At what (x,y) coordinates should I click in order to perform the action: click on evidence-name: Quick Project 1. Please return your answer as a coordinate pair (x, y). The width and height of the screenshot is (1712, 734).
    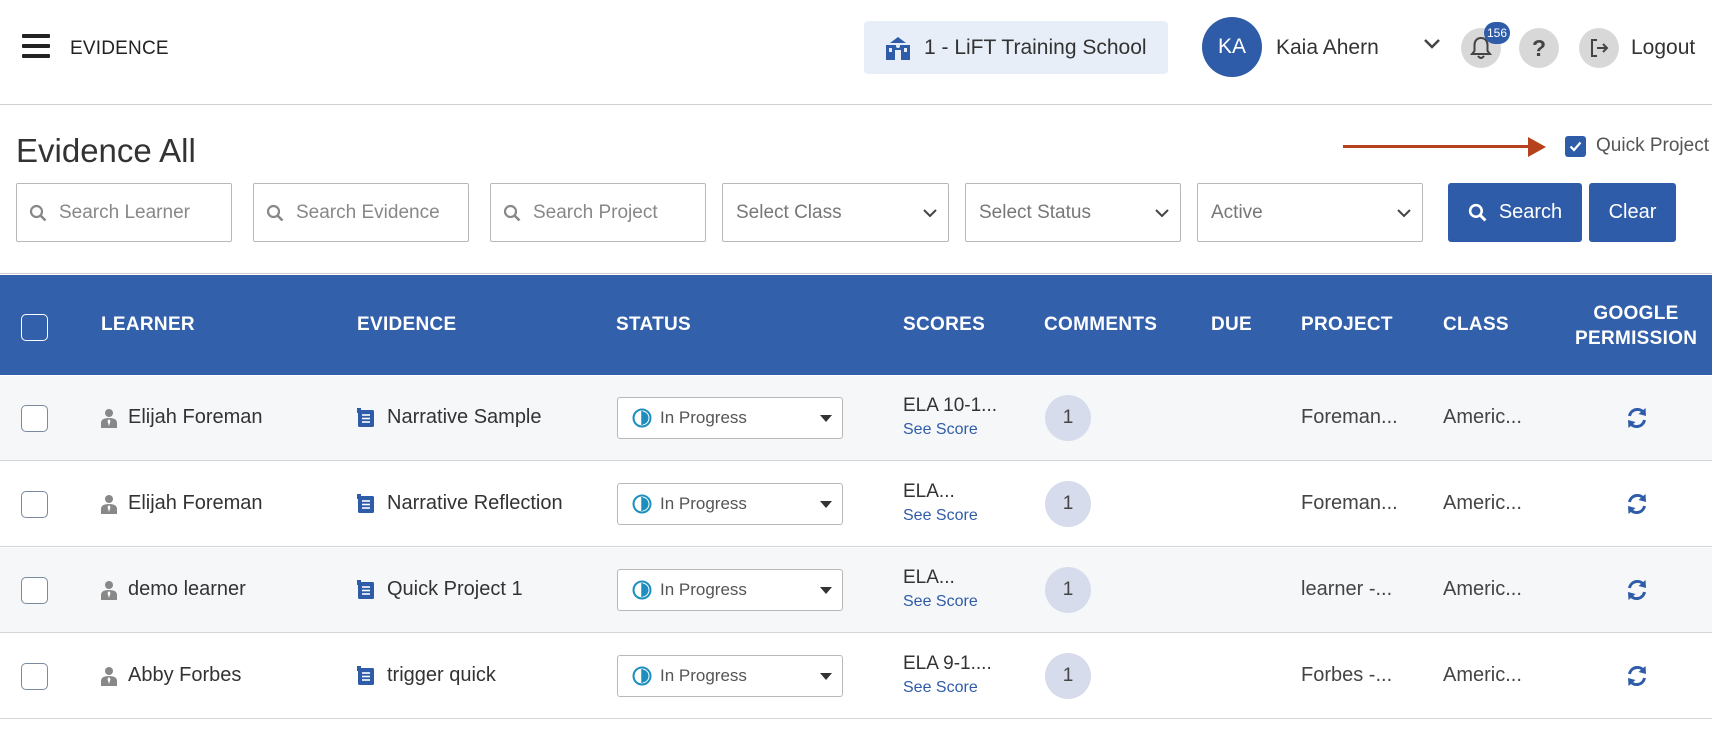
    Looking at the image, I should click on (455, 589).